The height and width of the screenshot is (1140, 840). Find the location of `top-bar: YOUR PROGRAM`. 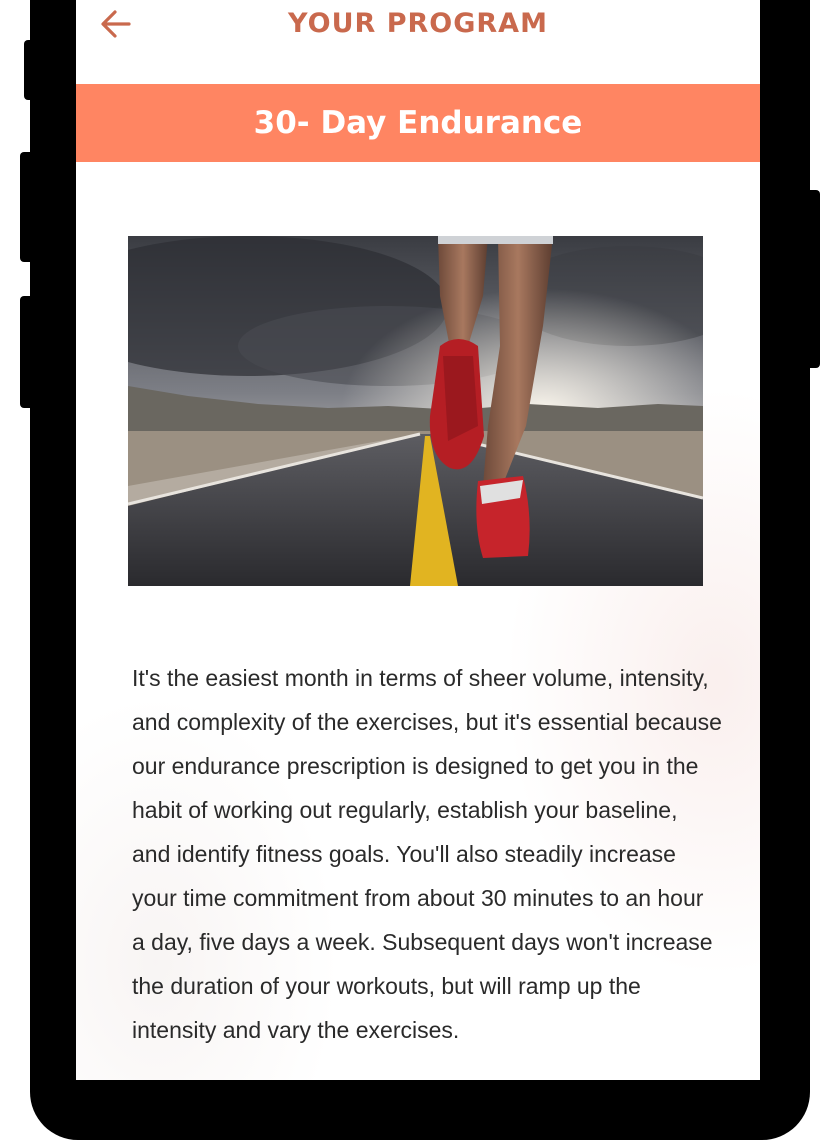

top-bar: YOUR PROGRAM is located at coordinates (418, 42).